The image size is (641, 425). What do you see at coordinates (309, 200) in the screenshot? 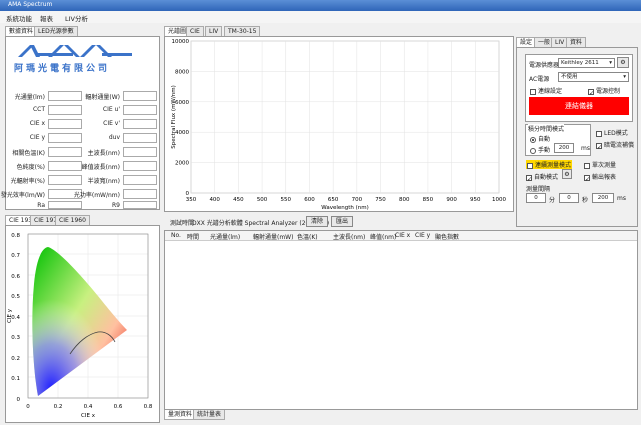
I see `x-tick-label: 600` at bounding box center [309, 200].